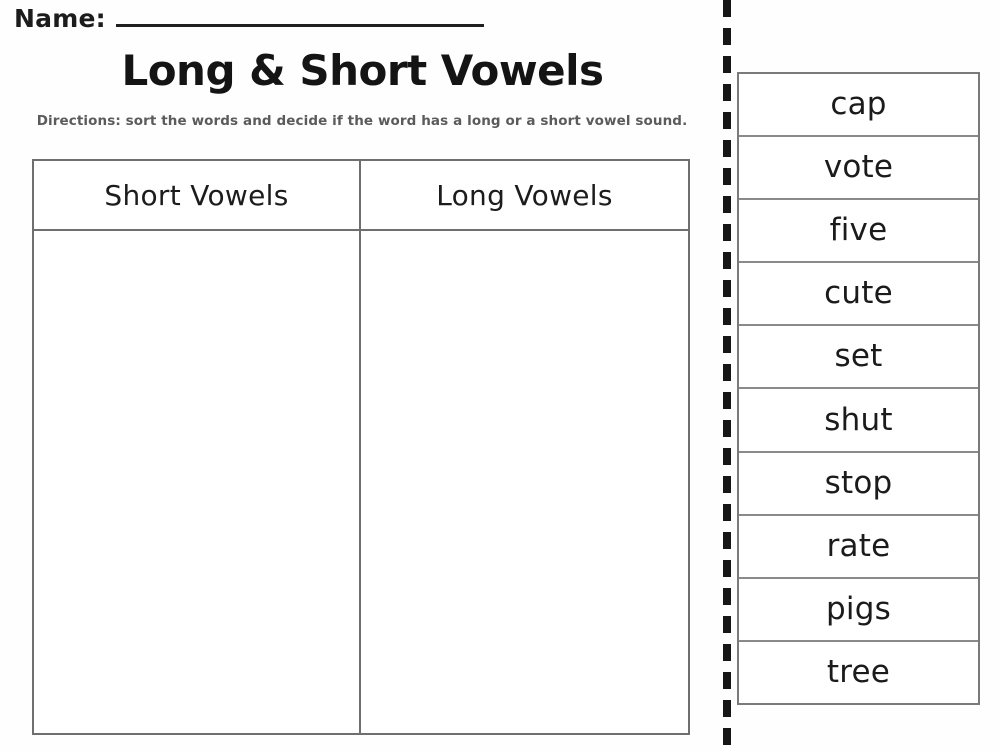 The image size is (1000, 751). I want to click on word-card-label: pigs, so click(858, 608).